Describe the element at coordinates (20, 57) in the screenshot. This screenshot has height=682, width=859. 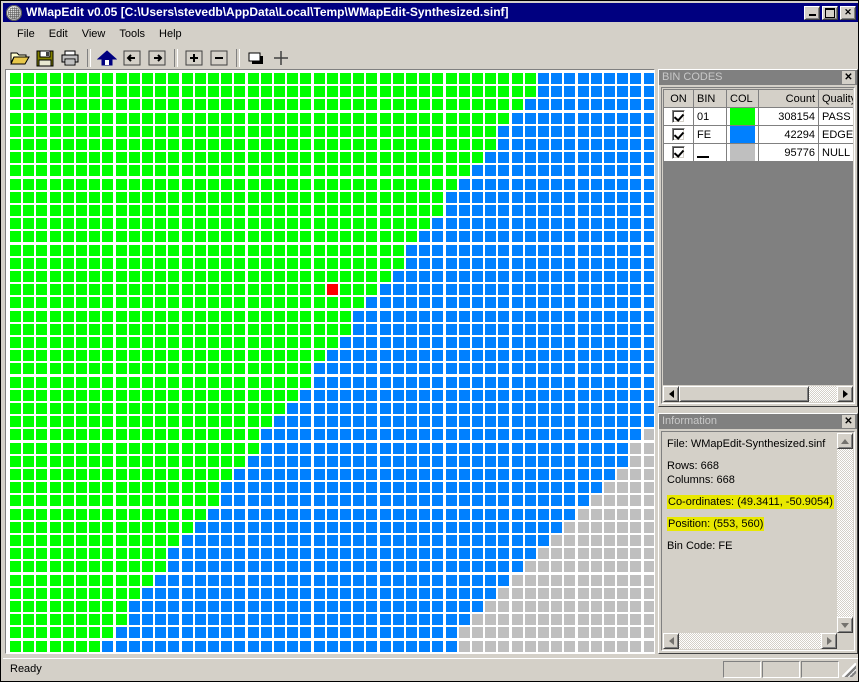
I see `open-file-button` at that location.